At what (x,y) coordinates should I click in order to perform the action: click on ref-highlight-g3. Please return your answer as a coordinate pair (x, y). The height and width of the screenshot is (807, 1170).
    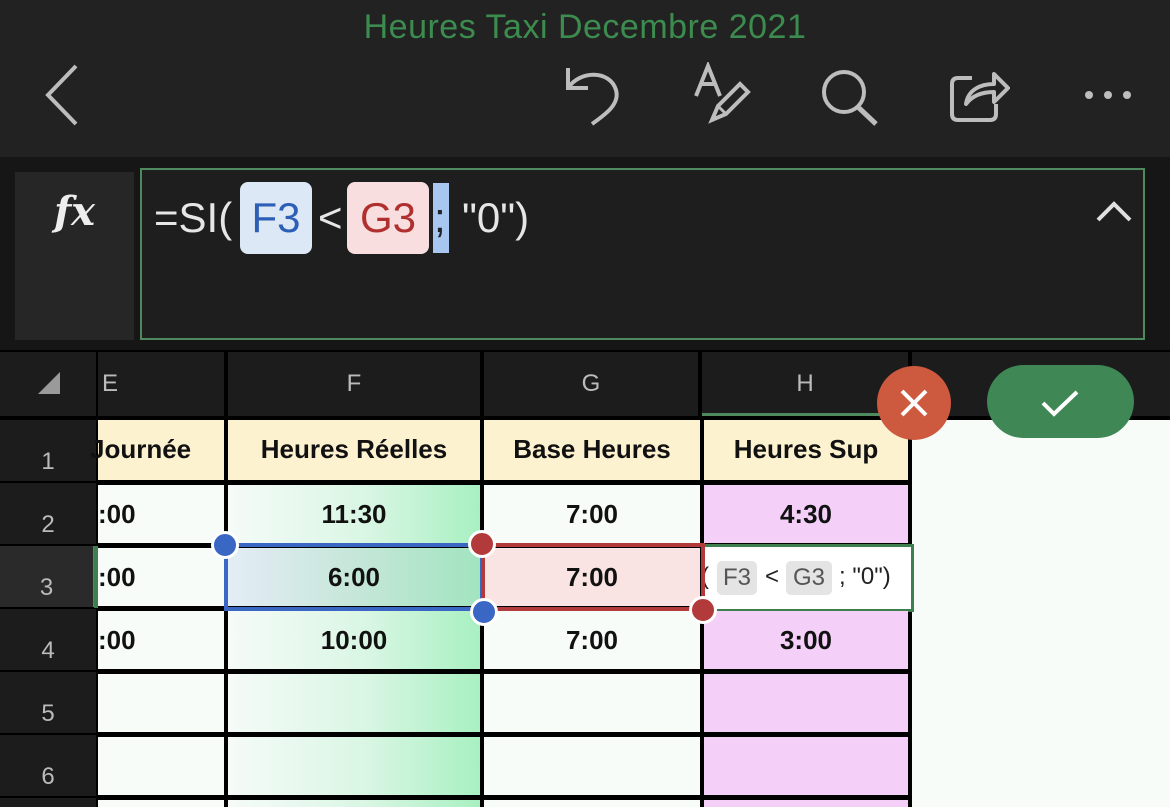
    Looking at the image, I should click on (593, 577).